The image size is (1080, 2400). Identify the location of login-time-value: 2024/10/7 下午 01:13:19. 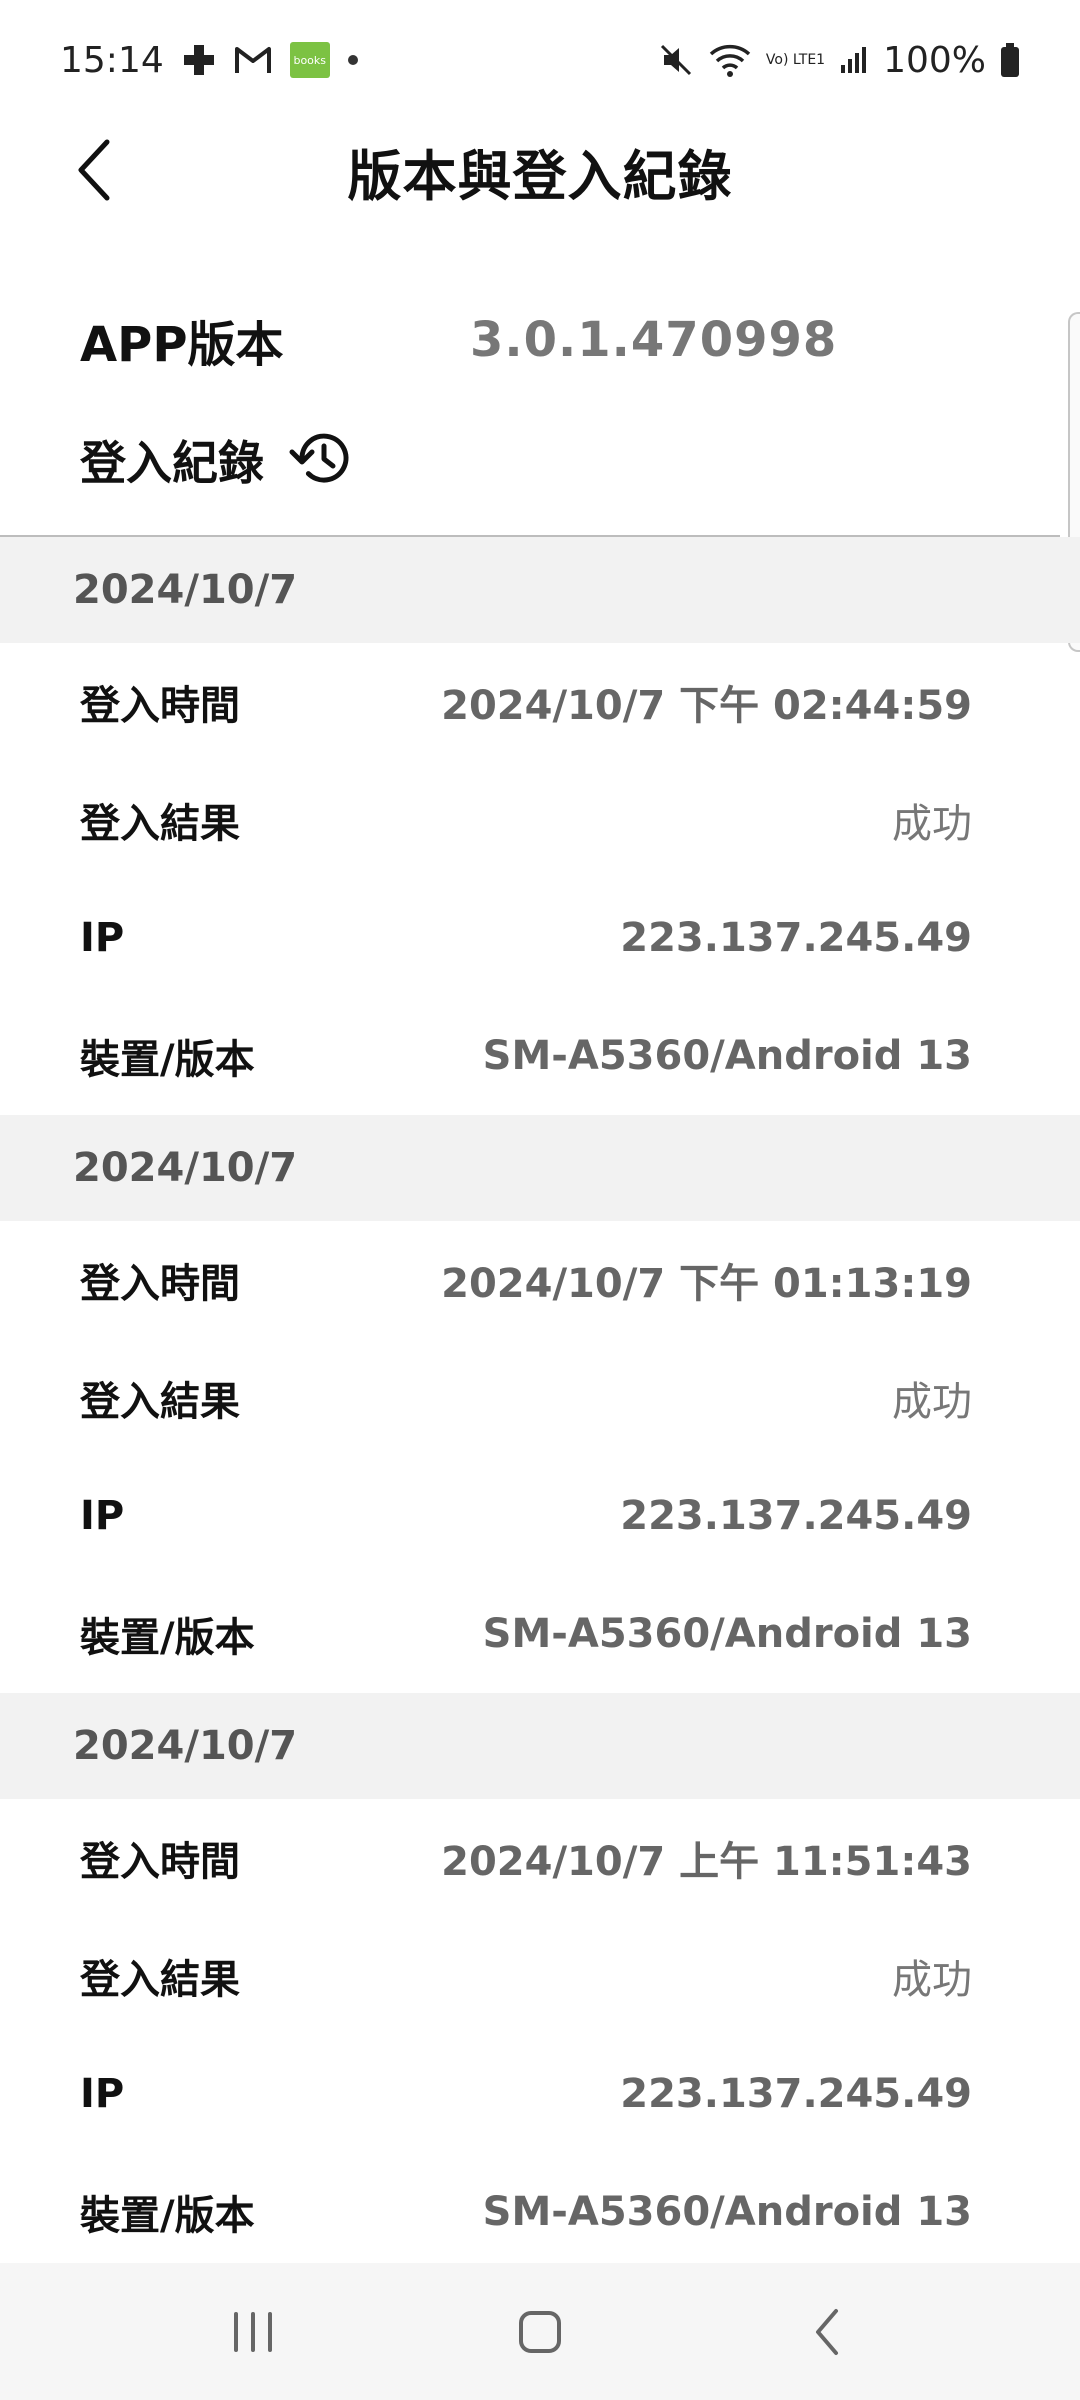
(706, 1284).